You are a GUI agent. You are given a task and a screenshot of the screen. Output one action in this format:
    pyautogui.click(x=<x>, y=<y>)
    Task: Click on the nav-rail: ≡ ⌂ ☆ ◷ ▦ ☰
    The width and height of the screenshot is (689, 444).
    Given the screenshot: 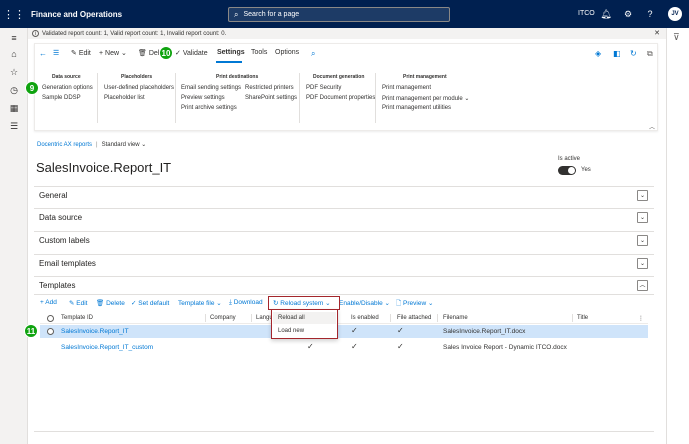 What is the action you would take?
    pyautogui.click(x=14, y=236)
    